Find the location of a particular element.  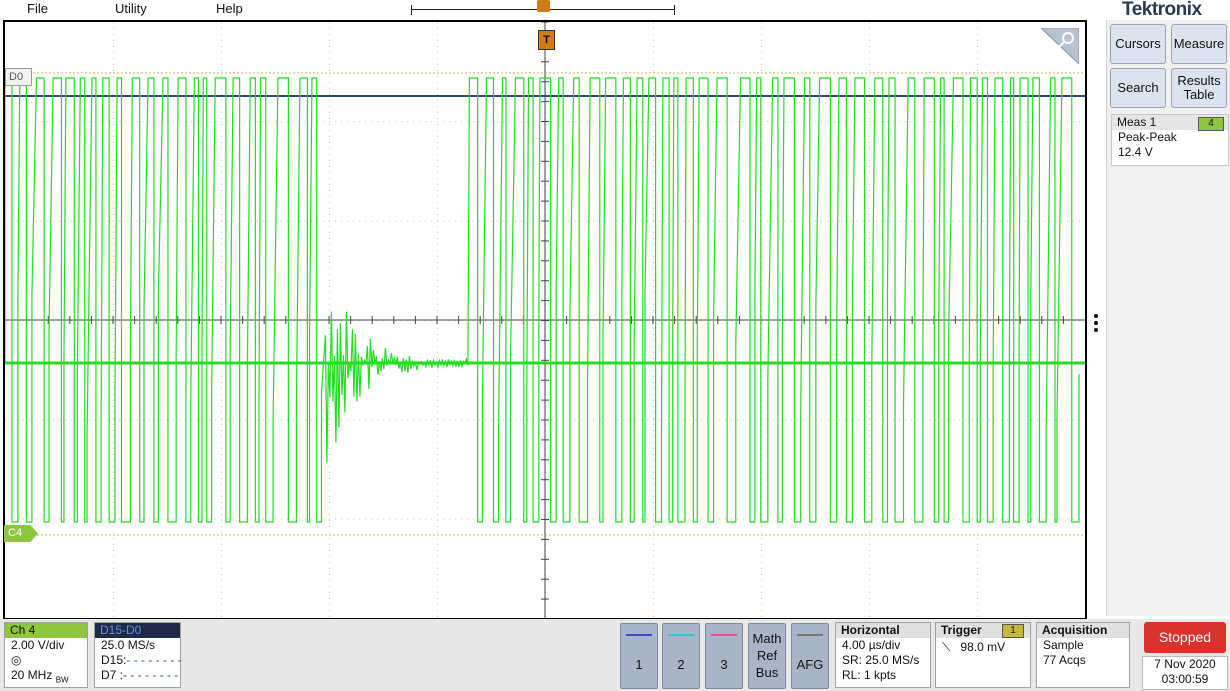

falling-edge-icon: ⟍ is located at coordinates (946, 647).